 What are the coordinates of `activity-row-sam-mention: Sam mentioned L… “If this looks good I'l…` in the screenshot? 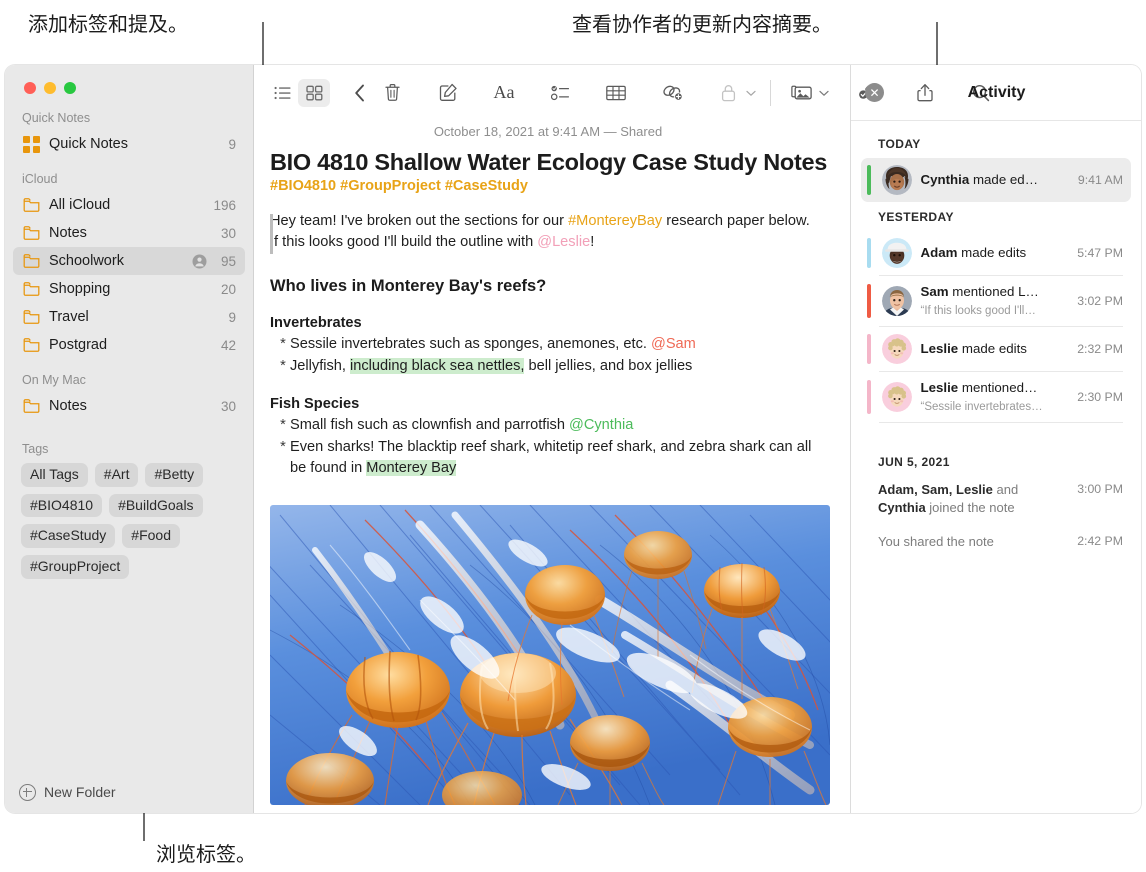 It's located at (996, 301).